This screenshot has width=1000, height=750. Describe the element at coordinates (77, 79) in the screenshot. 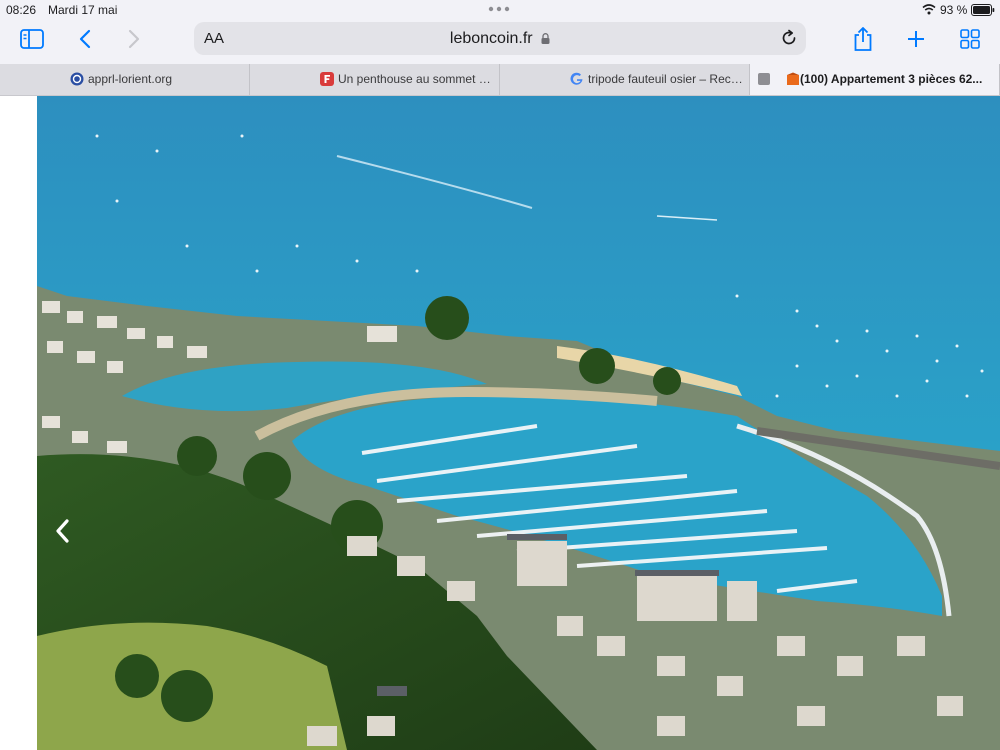

I see `apprl-favicon-icon` at that location.